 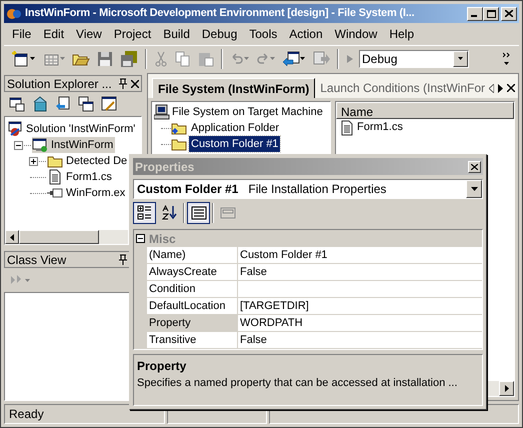 What do you see at coordinates (74, 145) in the screenshot?
I see `tree-item: InstWinForm` at bounding box center [74, 145].